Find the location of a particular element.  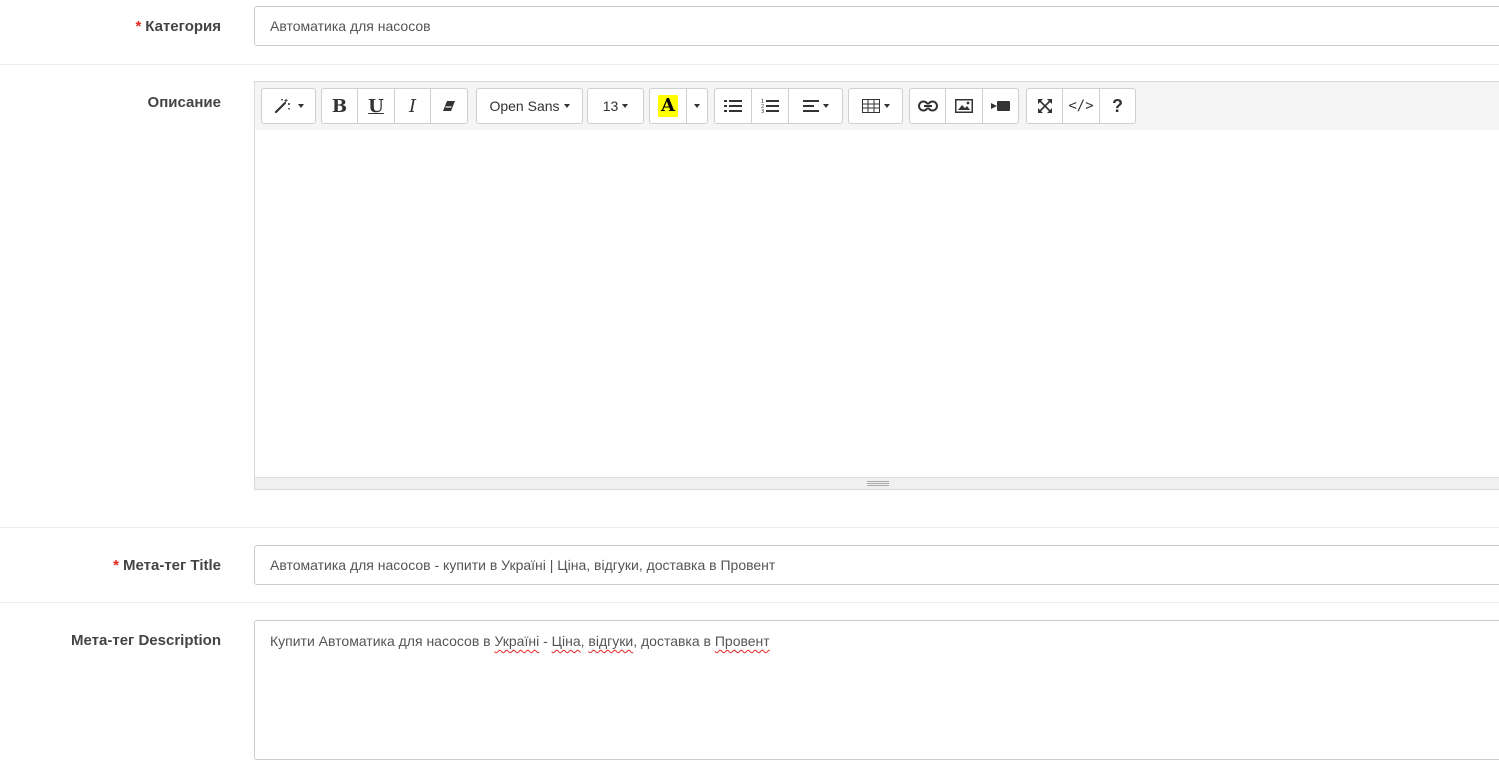

style-dropdown-button is located at coordinates (288, 106).